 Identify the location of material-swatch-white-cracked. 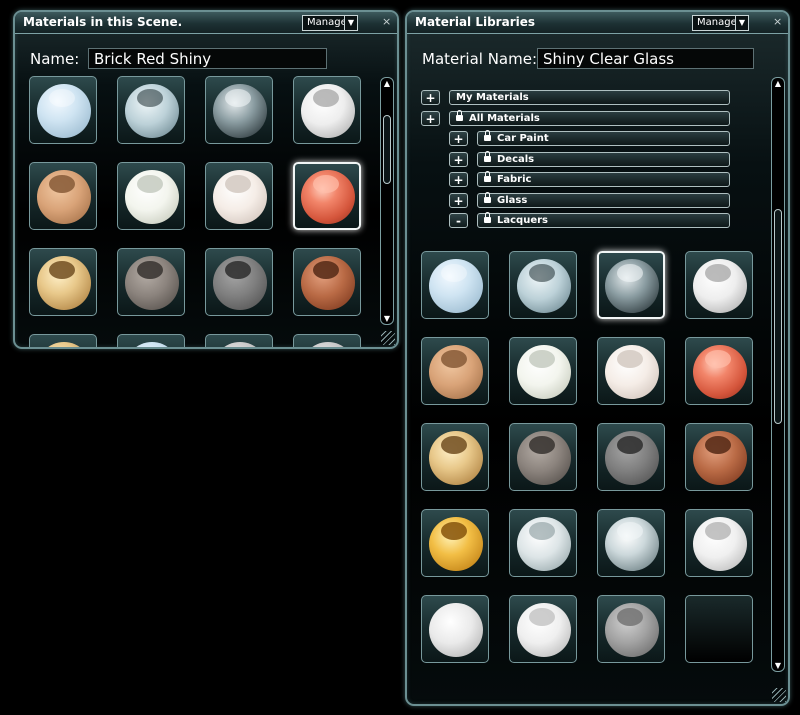
(455, 629).